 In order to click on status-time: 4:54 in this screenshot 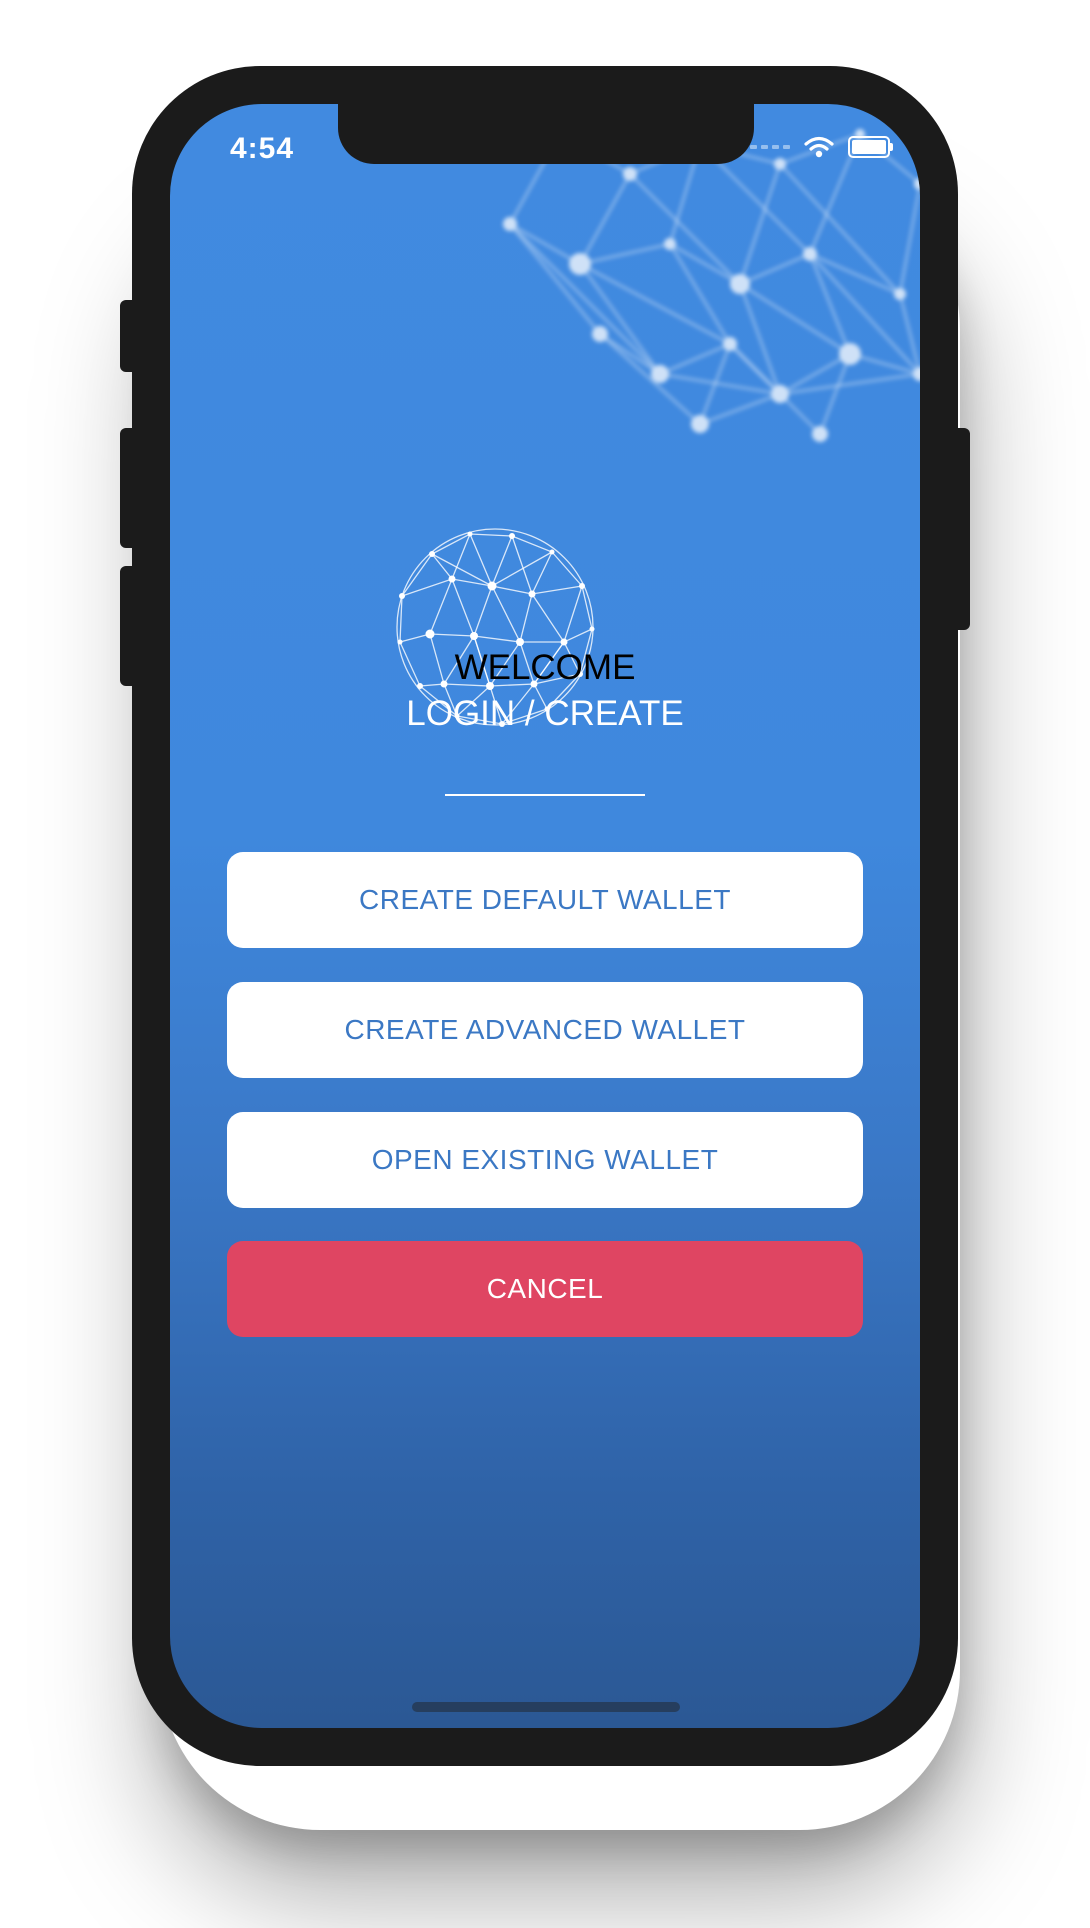, I will do `click(262, 148)`.